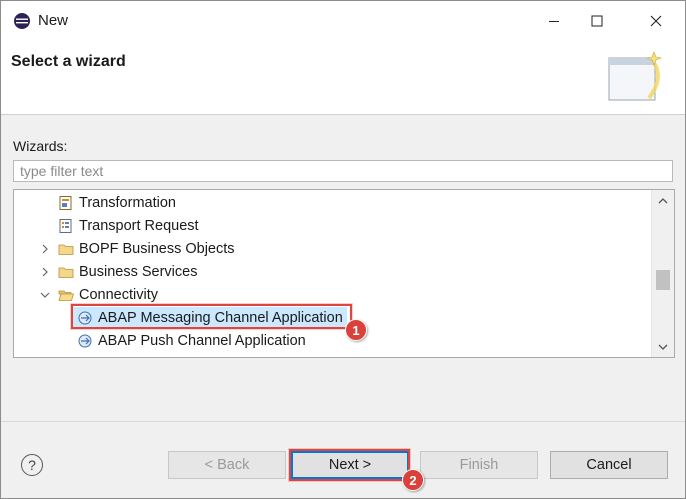  Describe the element at coordinates (349, 465) in the screenshot. I see `callout-highlight-next` at that location.